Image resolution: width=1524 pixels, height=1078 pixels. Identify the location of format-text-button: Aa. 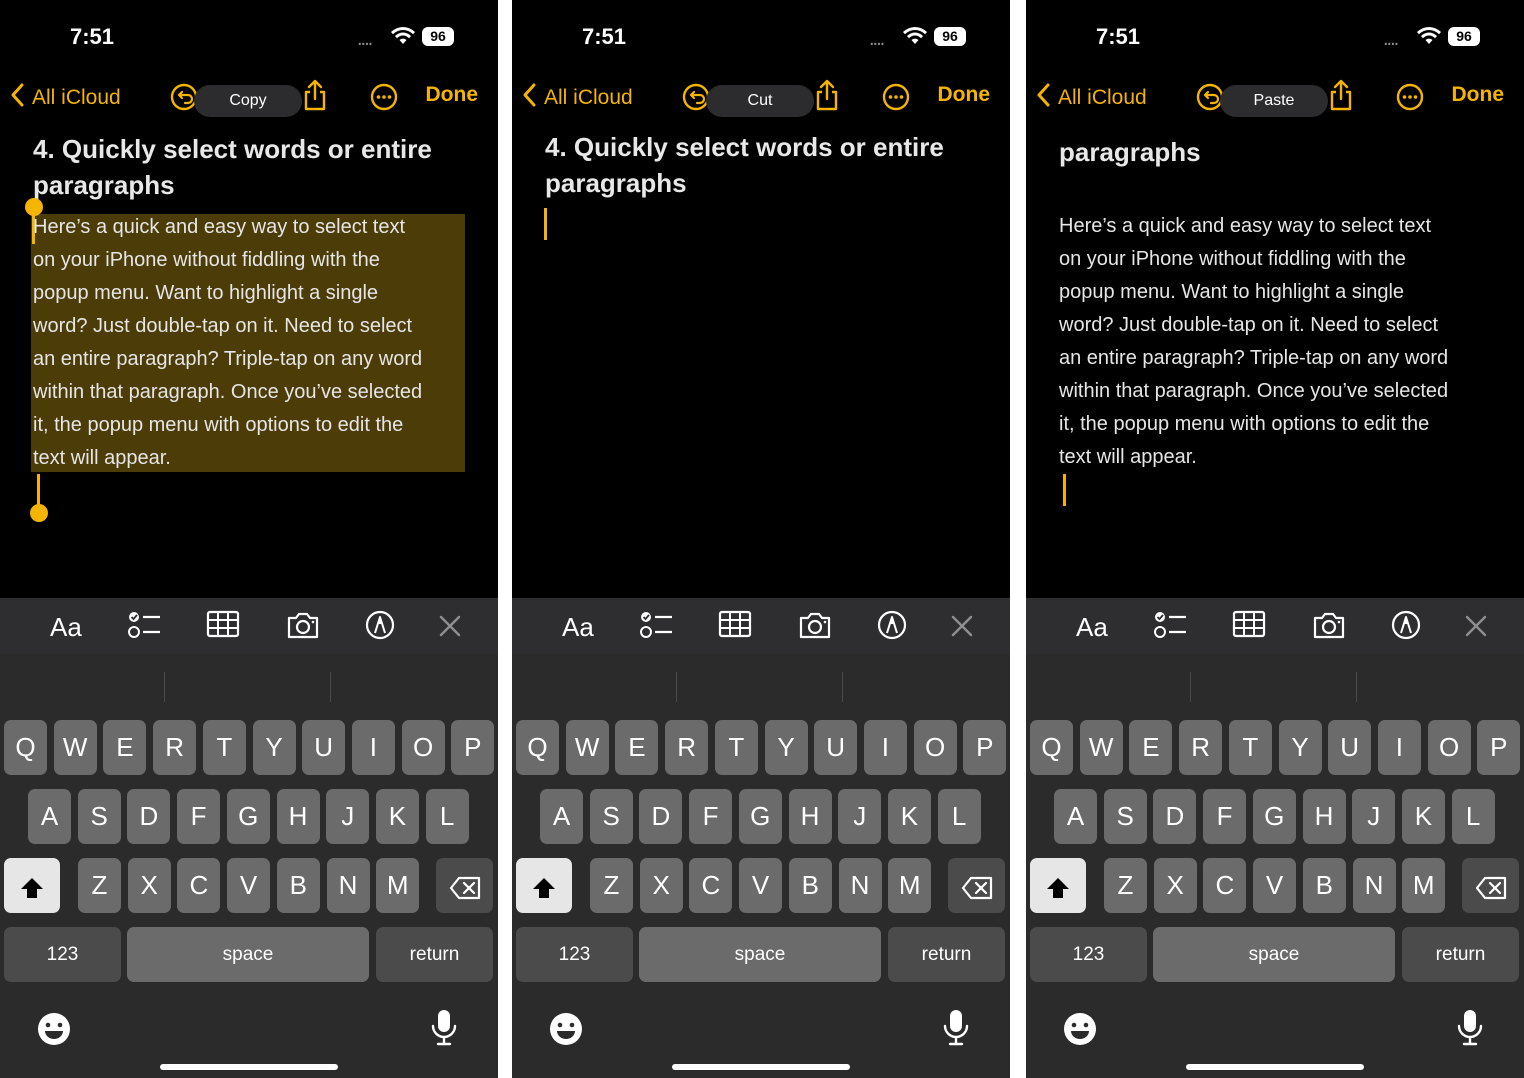
(66, 627).